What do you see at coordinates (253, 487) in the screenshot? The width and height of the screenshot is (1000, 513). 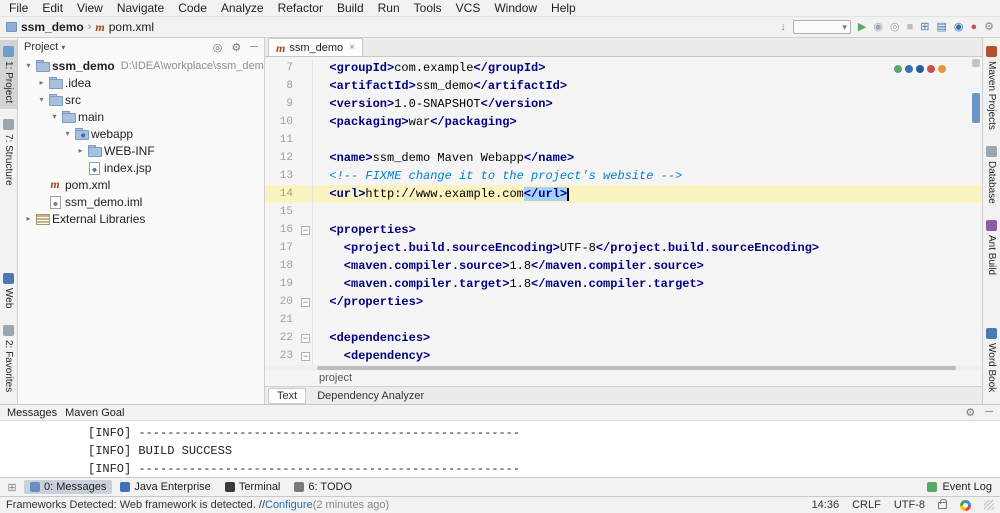 I see `toolwindow-button-terminal: Terminal` at bounding box center [253, 487].